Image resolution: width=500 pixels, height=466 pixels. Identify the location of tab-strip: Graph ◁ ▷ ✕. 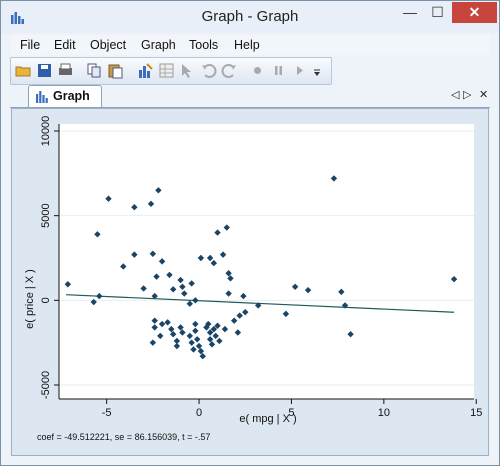
(250, 96).